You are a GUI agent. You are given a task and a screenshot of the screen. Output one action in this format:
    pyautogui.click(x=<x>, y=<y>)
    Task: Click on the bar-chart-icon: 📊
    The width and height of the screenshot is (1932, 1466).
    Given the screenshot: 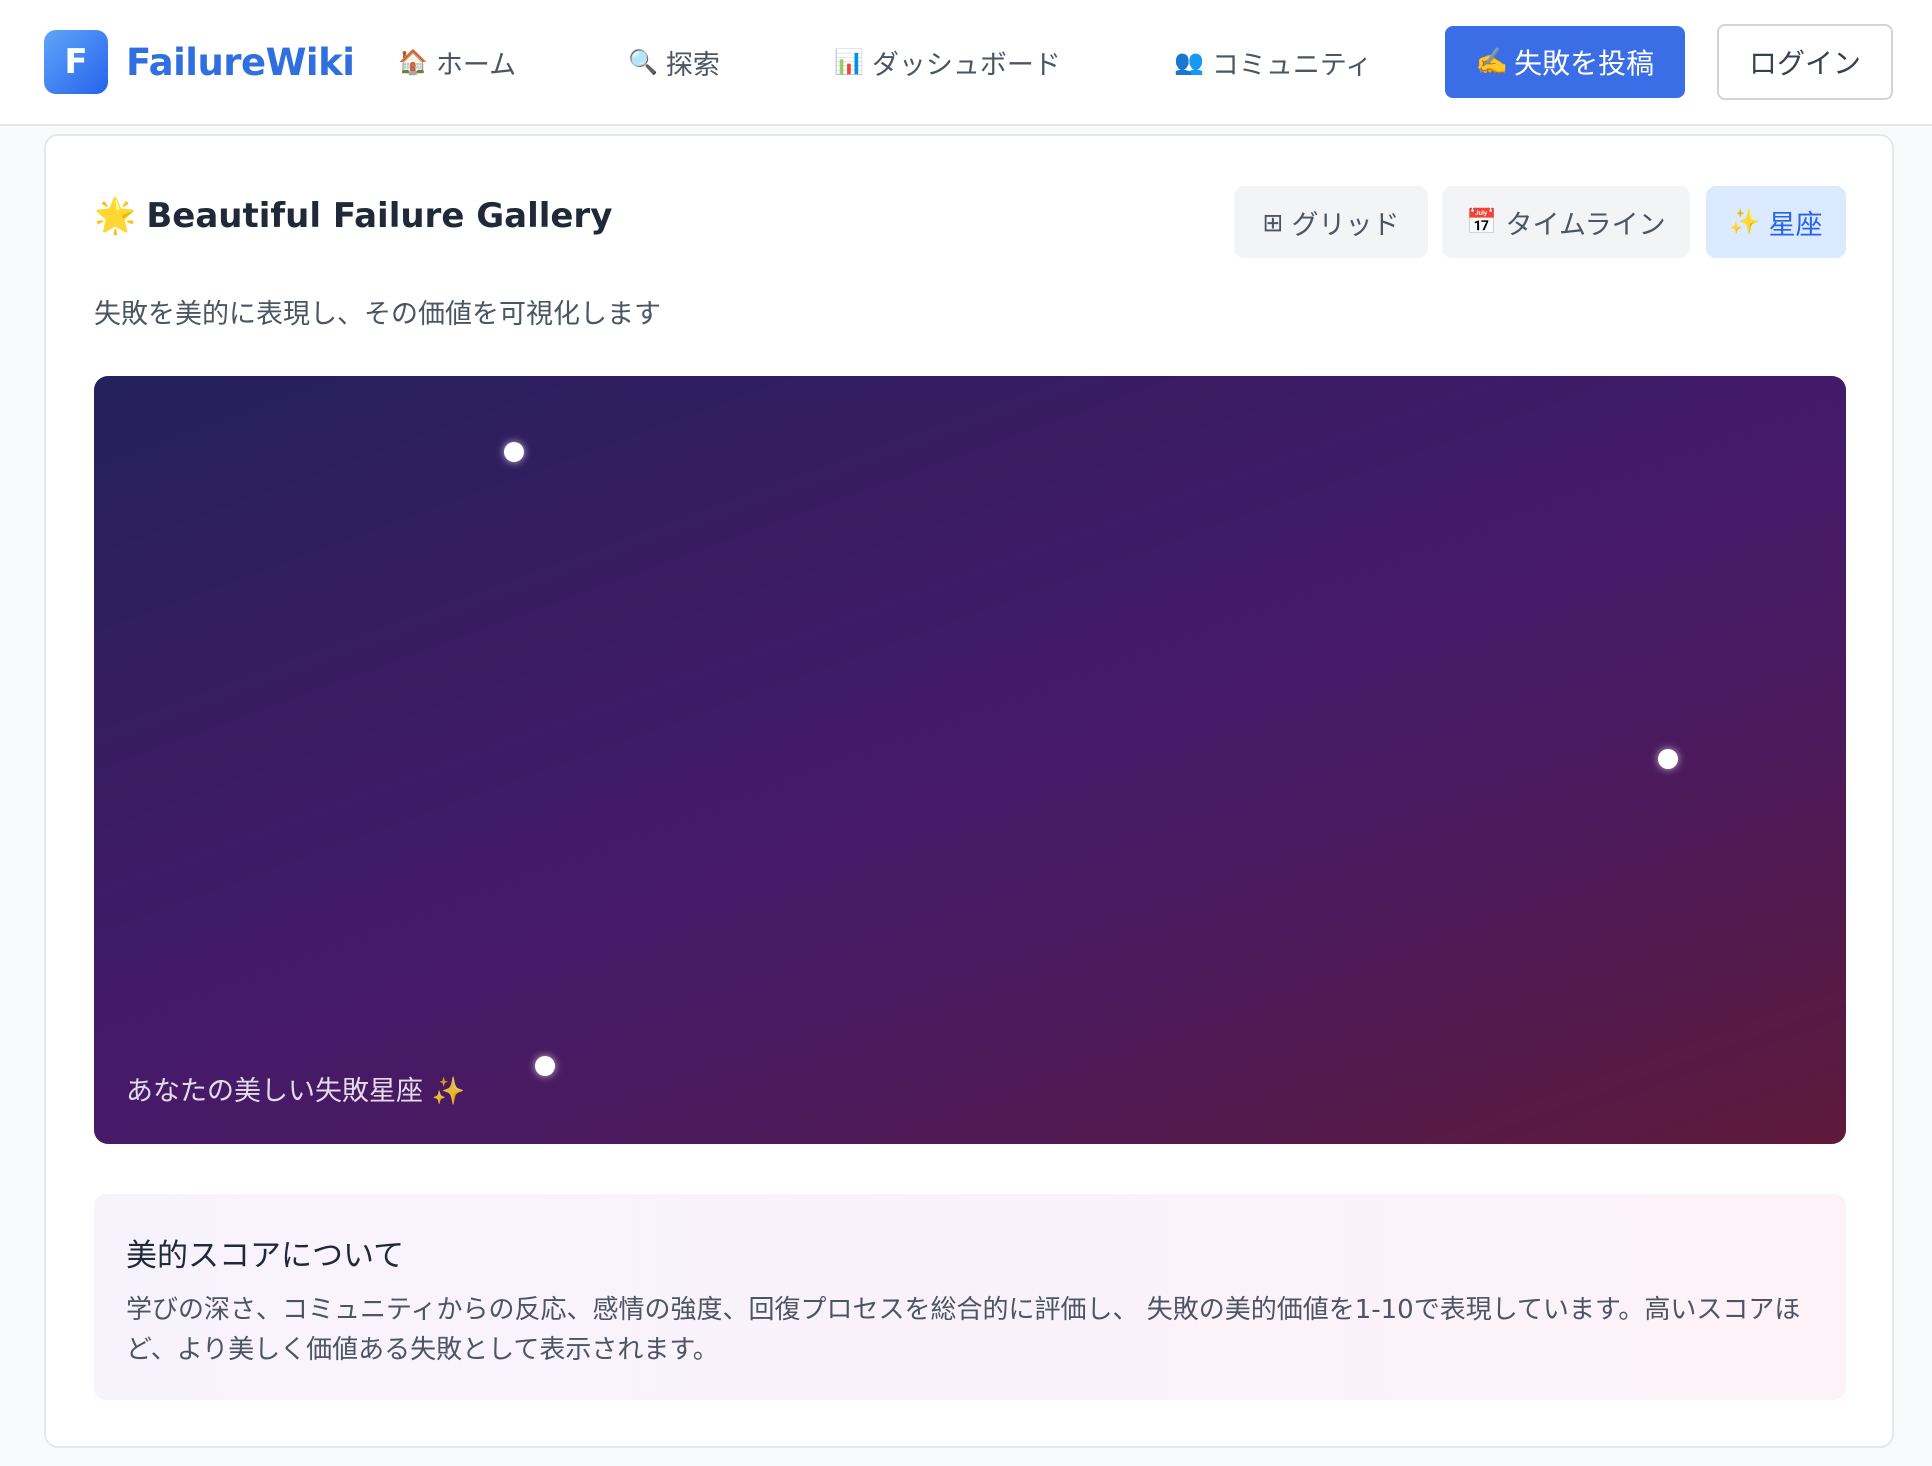 What is the action you would take?
    pyautogui.click(x=849, y=62)
    